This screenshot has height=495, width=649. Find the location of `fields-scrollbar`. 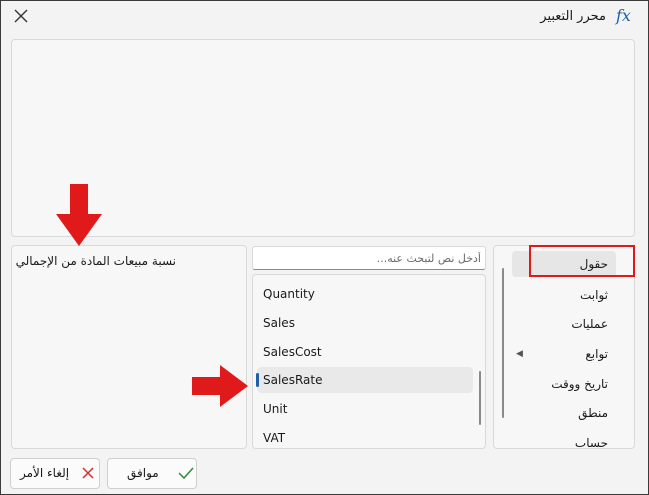

fields-scrollbar is located at coordinates (480, 398).